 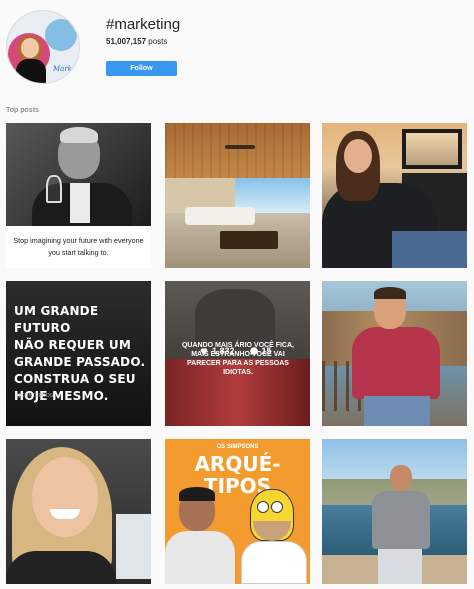 What do you see at coordinates (260, 351) in the screenshot?
I see `comments-stat: 15` at bounding box center [260, 351].